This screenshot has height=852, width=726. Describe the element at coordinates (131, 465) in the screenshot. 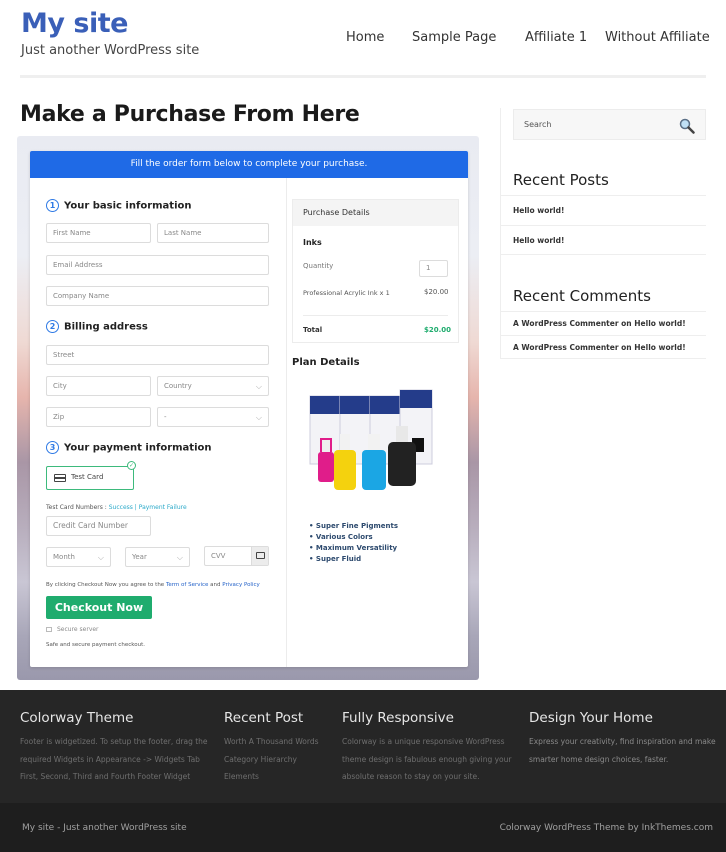

I see `checkmark-icon: ✓` at that location.